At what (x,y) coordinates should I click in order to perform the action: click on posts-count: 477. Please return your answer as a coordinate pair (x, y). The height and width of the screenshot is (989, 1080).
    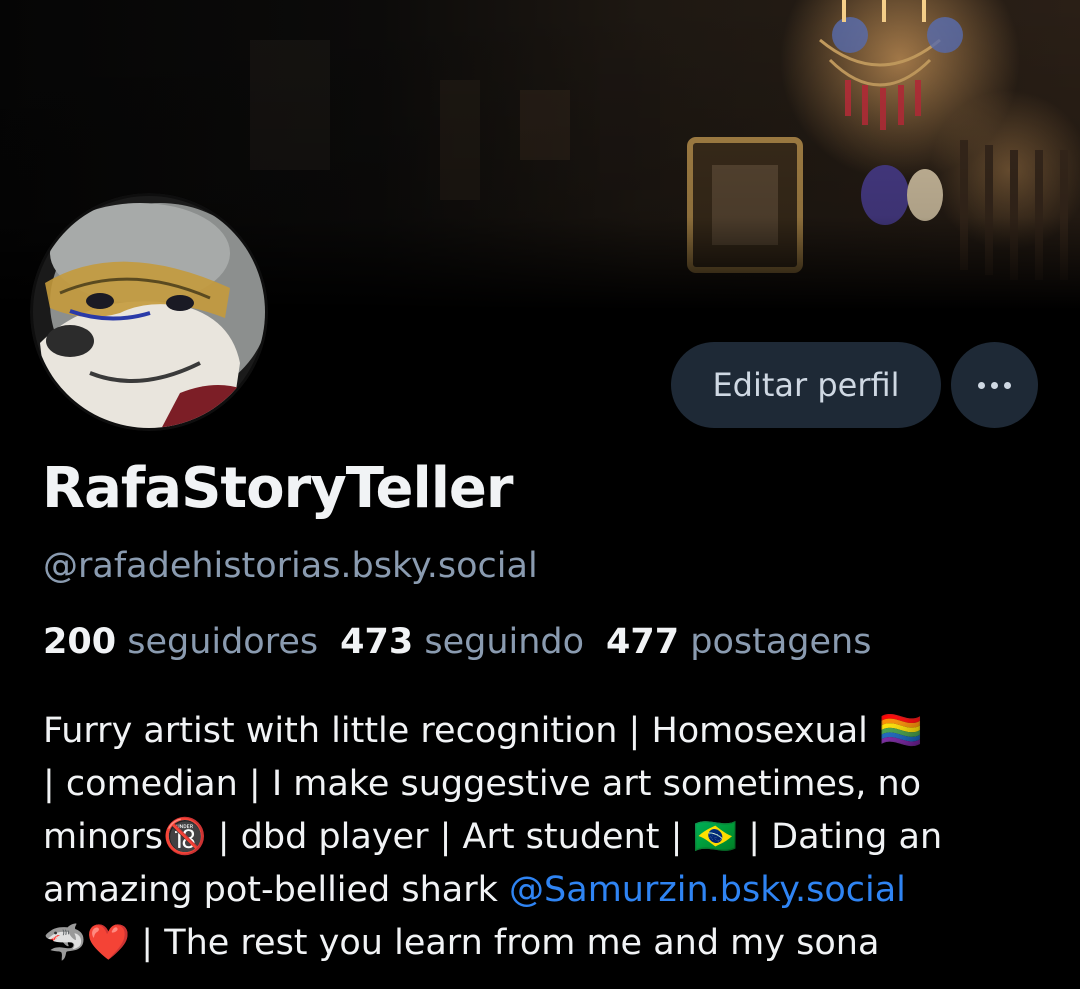
    Looking at the image, I should click on (643, 642).